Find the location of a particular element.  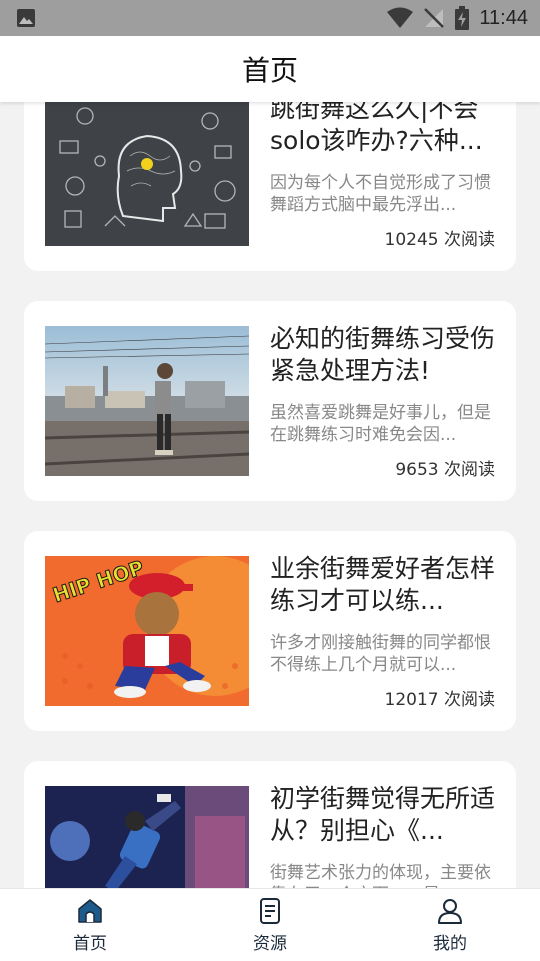

nav-label-resources: 资源 is located at coordinates (270, 943).